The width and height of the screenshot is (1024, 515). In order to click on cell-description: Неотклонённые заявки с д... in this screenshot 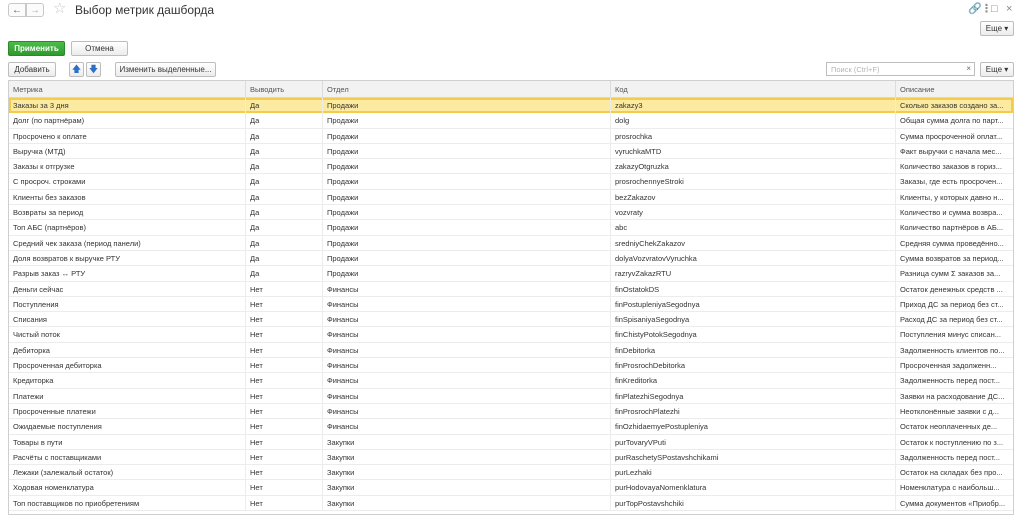, I will do `click(949, 411)`.